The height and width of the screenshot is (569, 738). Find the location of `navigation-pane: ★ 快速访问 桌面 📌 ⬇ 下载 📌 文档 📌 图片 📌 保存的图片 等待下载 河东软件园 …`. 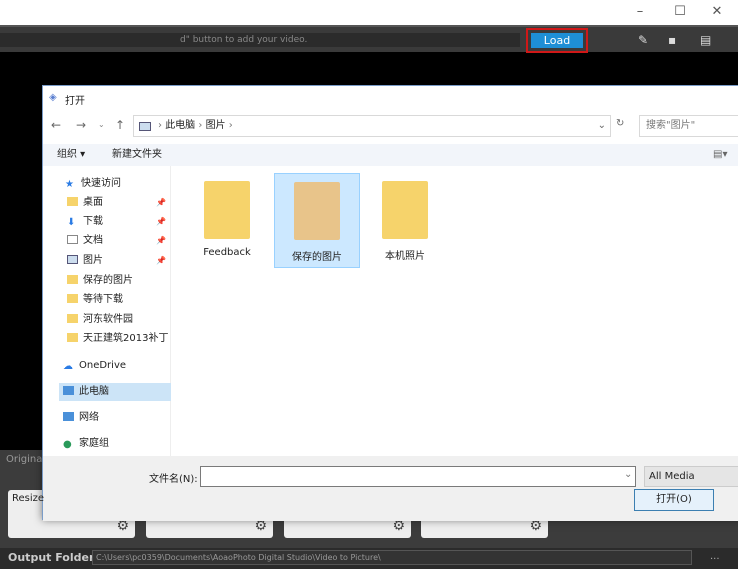

navigation-pane: ★ 快速访问 桌面 📌 ⬇ 下载 📌 文档 📌 图片 📌 保存的图片 等待下载 河东软件园 … is located at coordinates (107, 311).